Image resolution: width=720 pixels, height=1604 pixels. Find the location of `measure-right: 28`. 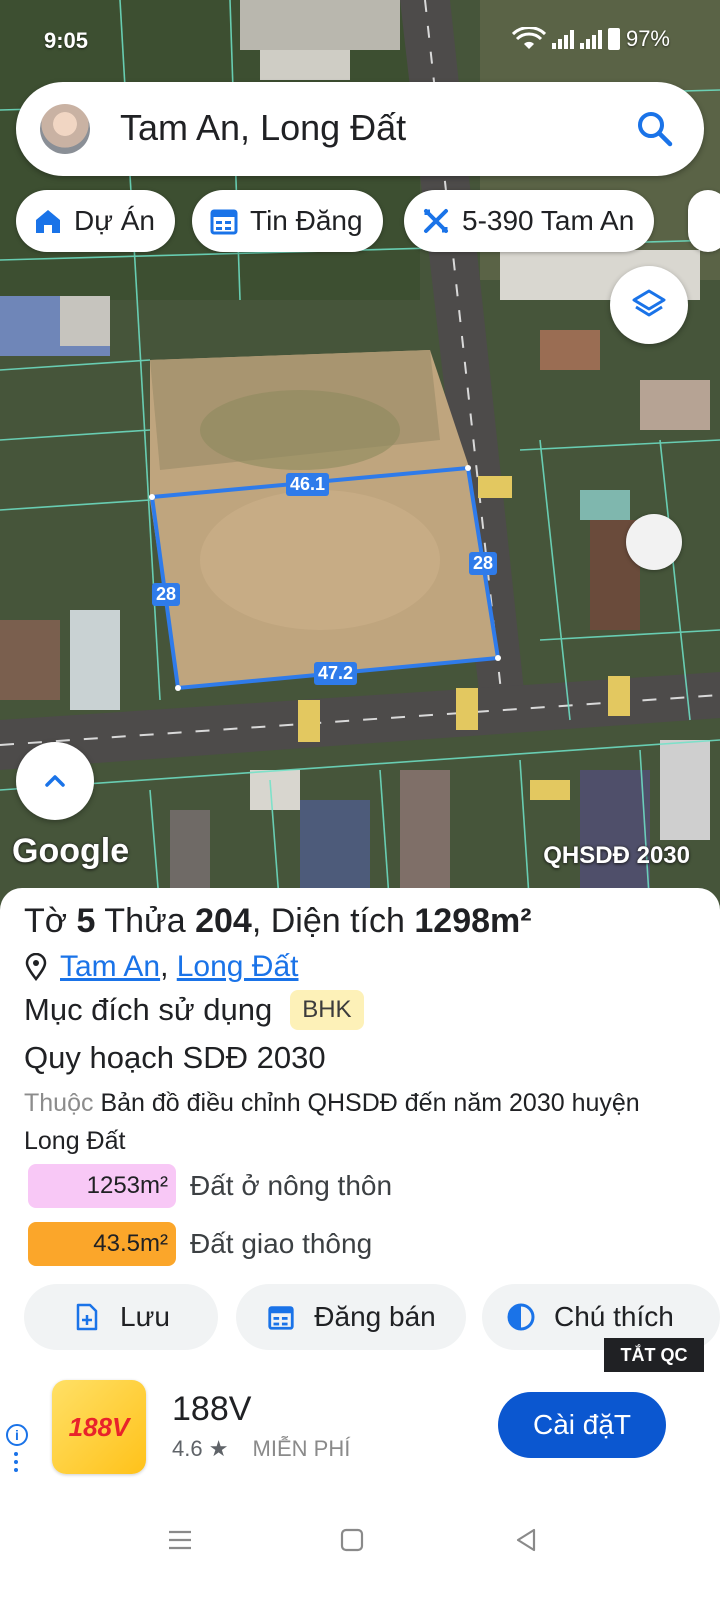

measure-right: 28 is located at coordinates (483, 563).